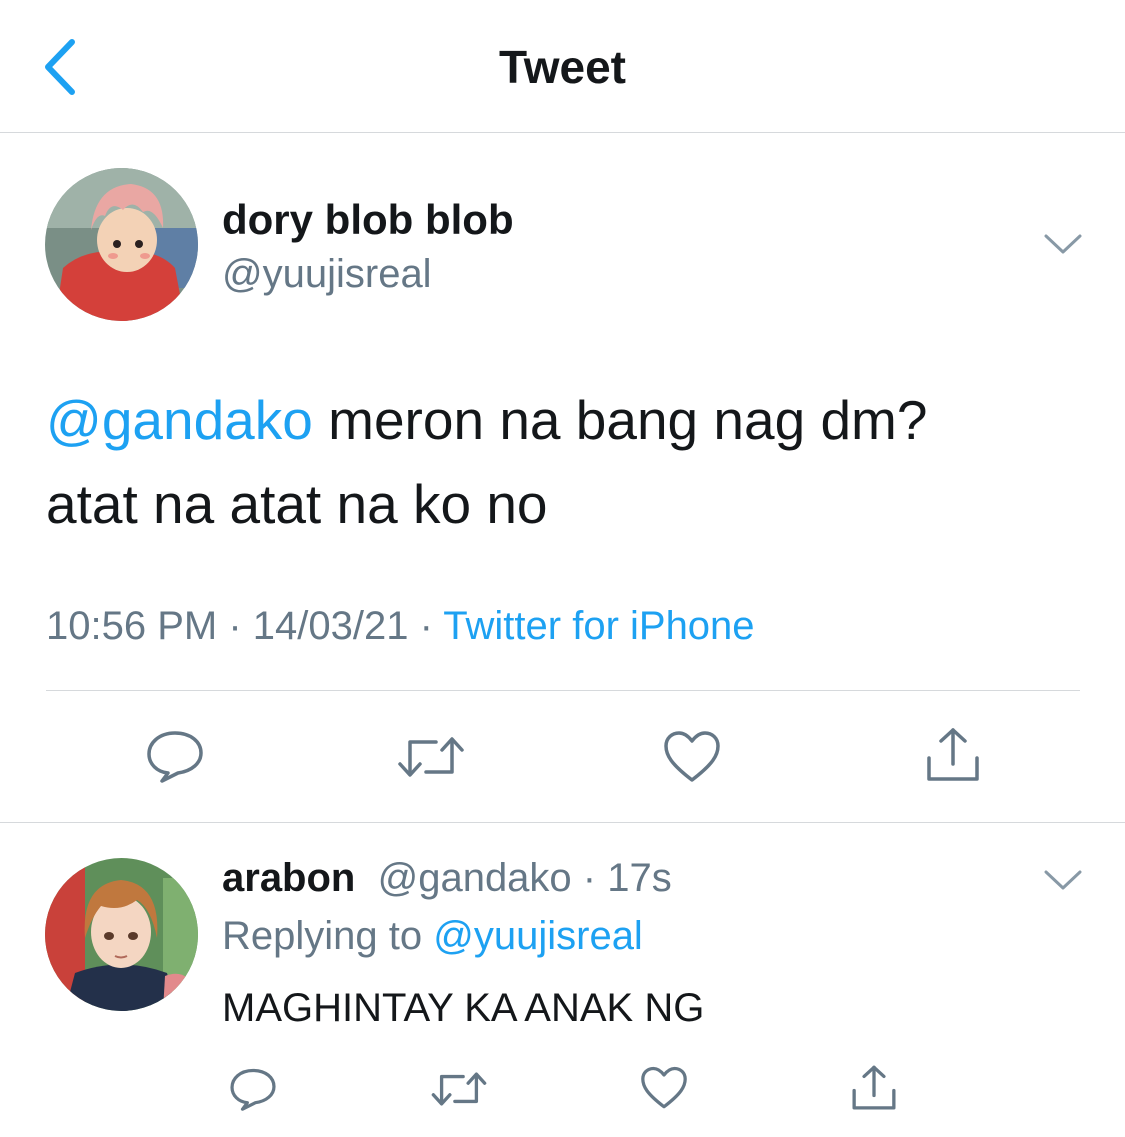 The image size is (1125, 1137). Describe the element at coordinates (639, 878) in the screenshot. I see `reply-age: 17s` at that location.